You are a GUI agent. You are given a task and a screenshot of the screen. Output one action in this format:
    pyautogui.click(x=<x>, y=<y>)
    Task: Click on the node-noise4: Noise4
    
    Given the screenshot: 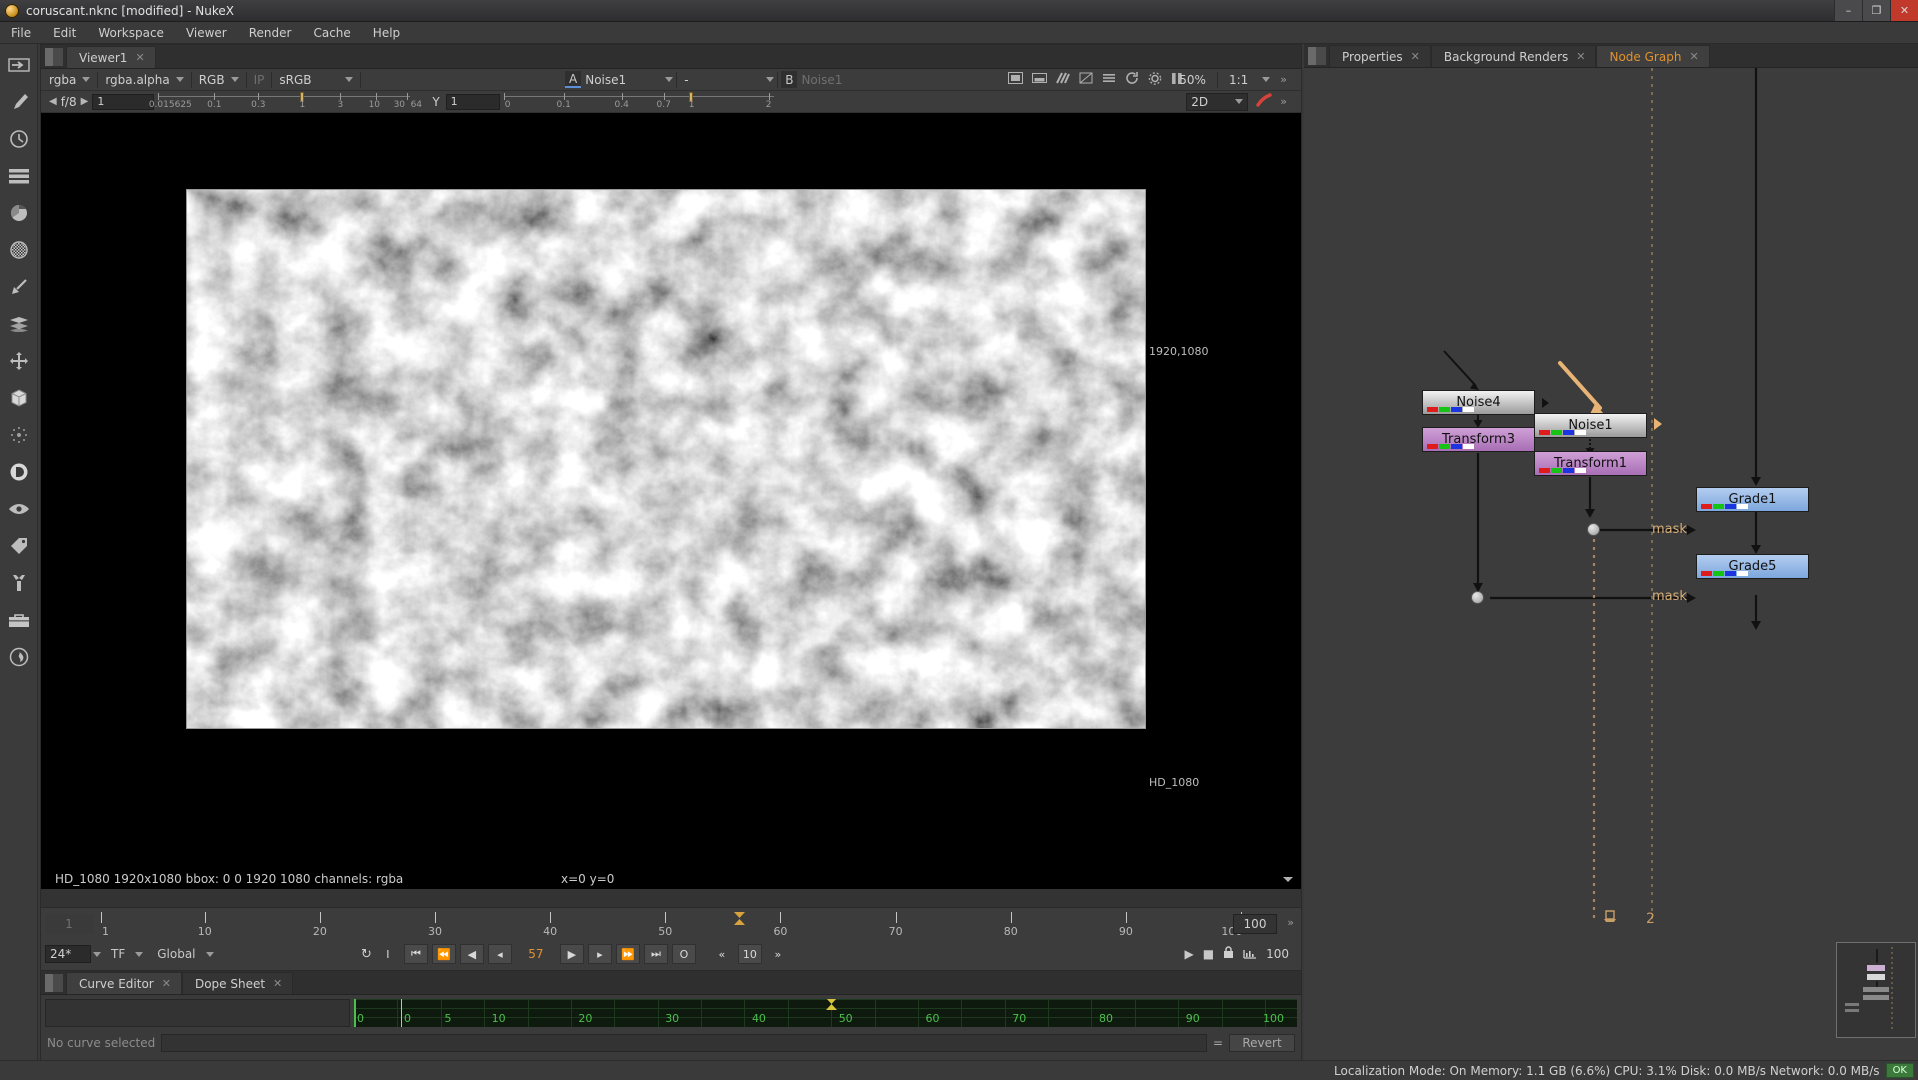 What is the action you would take?
    pyautogui.click(x=1478, y=402)
    